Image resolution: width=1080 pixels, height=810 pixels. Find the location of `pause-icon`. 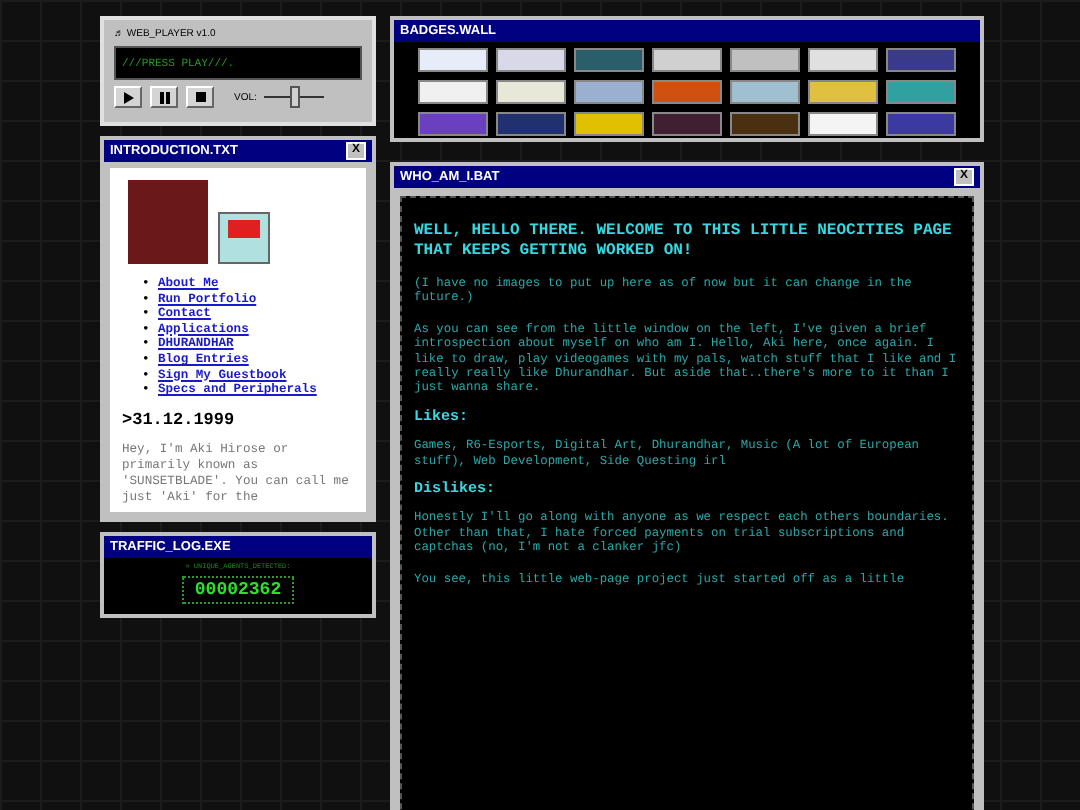

pause-icon is located at coordinates (164, 97).